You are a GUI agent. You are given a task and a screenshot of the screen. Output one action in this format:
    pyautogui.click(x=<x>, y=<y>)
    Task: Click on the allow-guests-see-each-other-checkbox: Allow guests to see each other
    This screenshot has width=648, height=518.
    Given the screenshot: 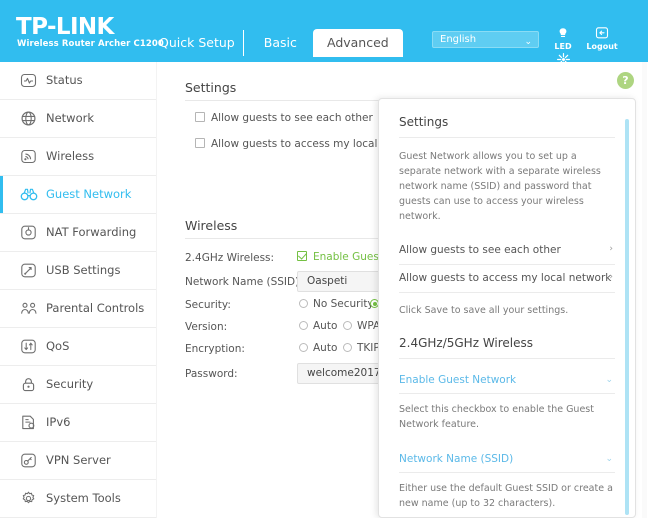 What is the action you would take?
    pyautogui.click(x=284, y=118)
    